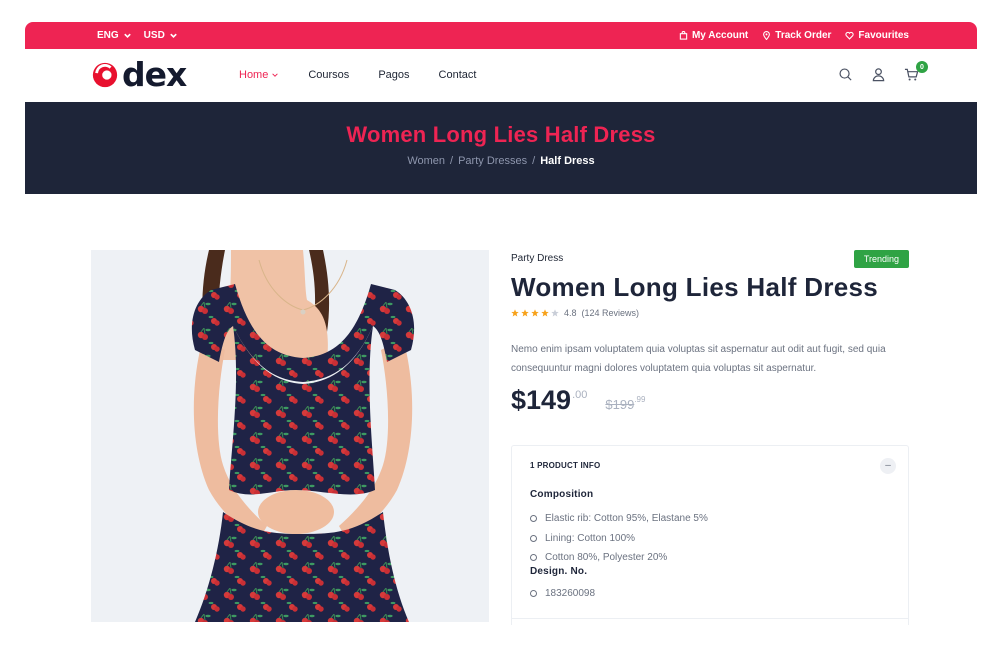 The height and width of the screenshot is (650, 1000). I want to click on nav-item-contact: Contact, so click(458, 75).